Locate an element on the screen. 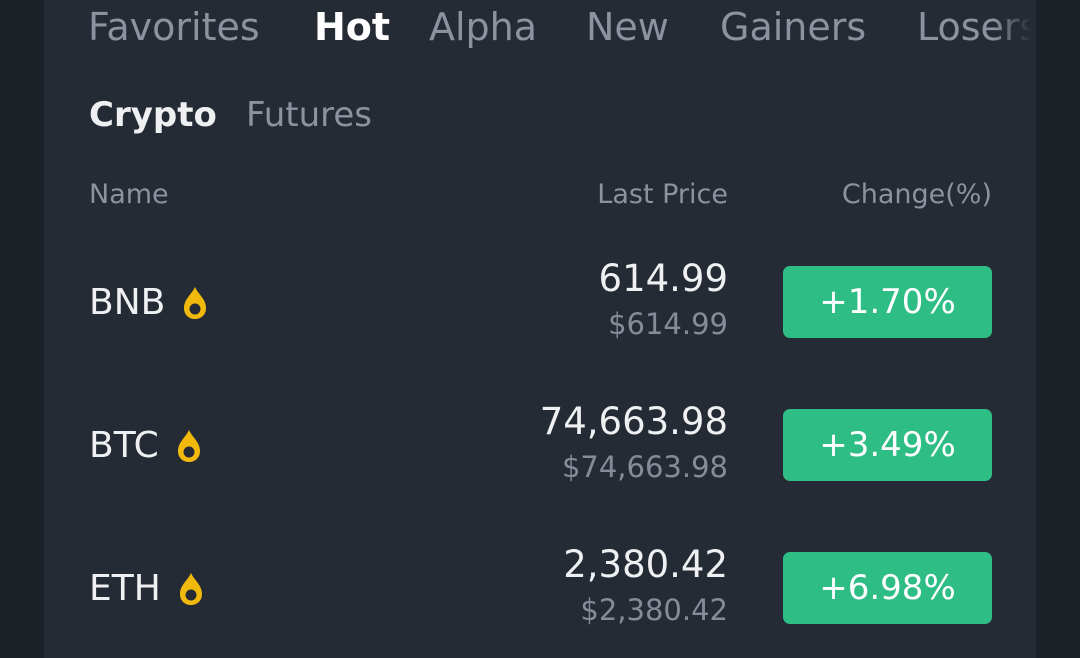 This screenshot has width=1080, height=658. change-badge: +1.70% is located at coordinates (887, 302).